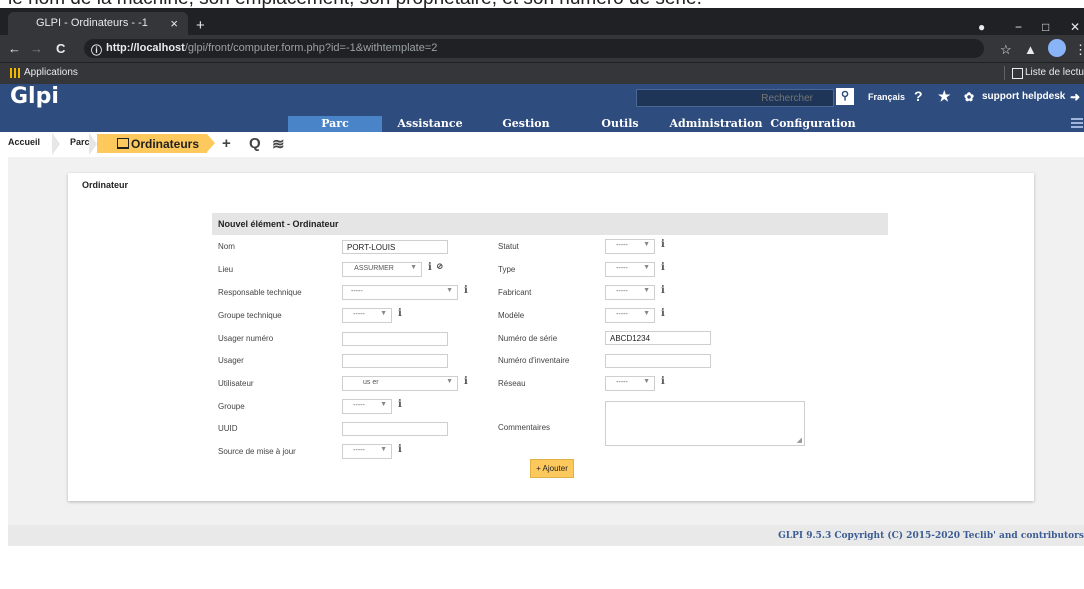  What do you see at coordinates (371, 382) in the screenshot?
I see `utilisateur-value: us er` at bounding box center [371, 382].